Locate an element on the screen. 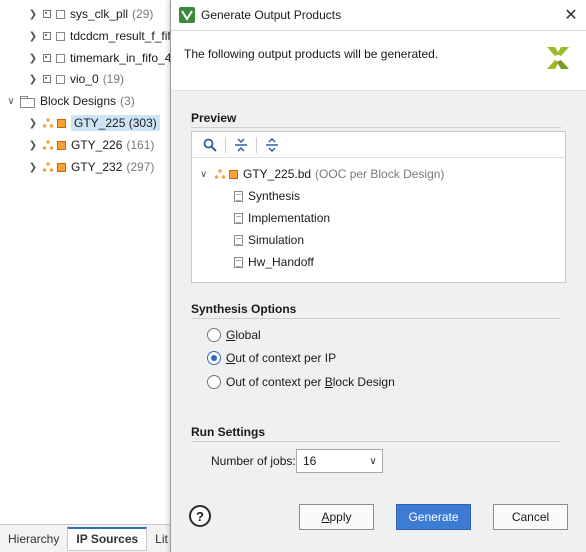 This screenshot has width=586, height=552. cancel-button: Cancel is located at coordinates (530, 517).